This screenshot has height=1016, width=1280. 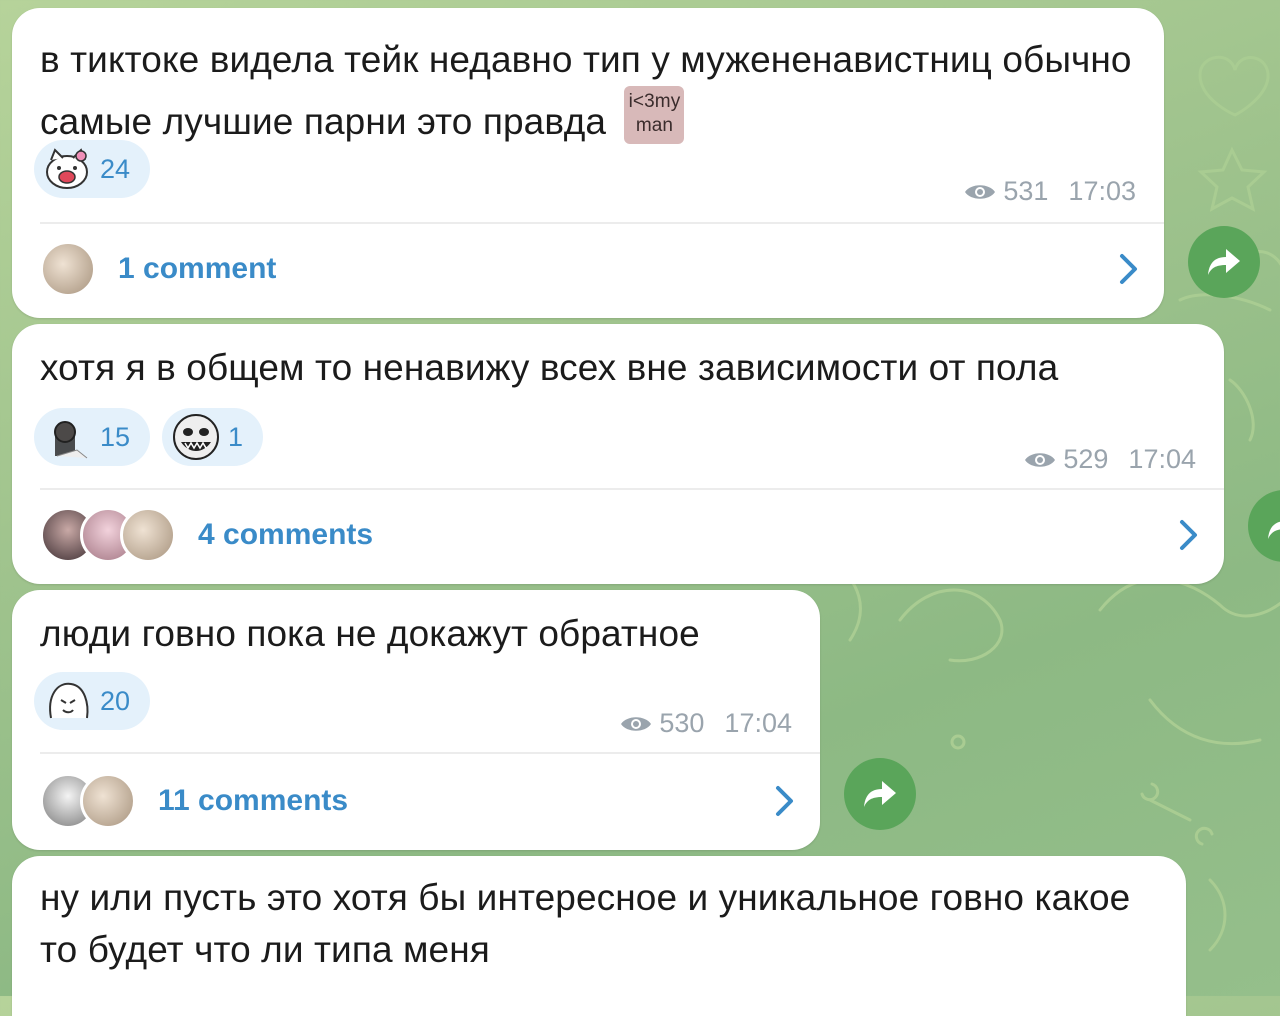 I want to click on reaction-count: 24, so click(x=115, y=168).